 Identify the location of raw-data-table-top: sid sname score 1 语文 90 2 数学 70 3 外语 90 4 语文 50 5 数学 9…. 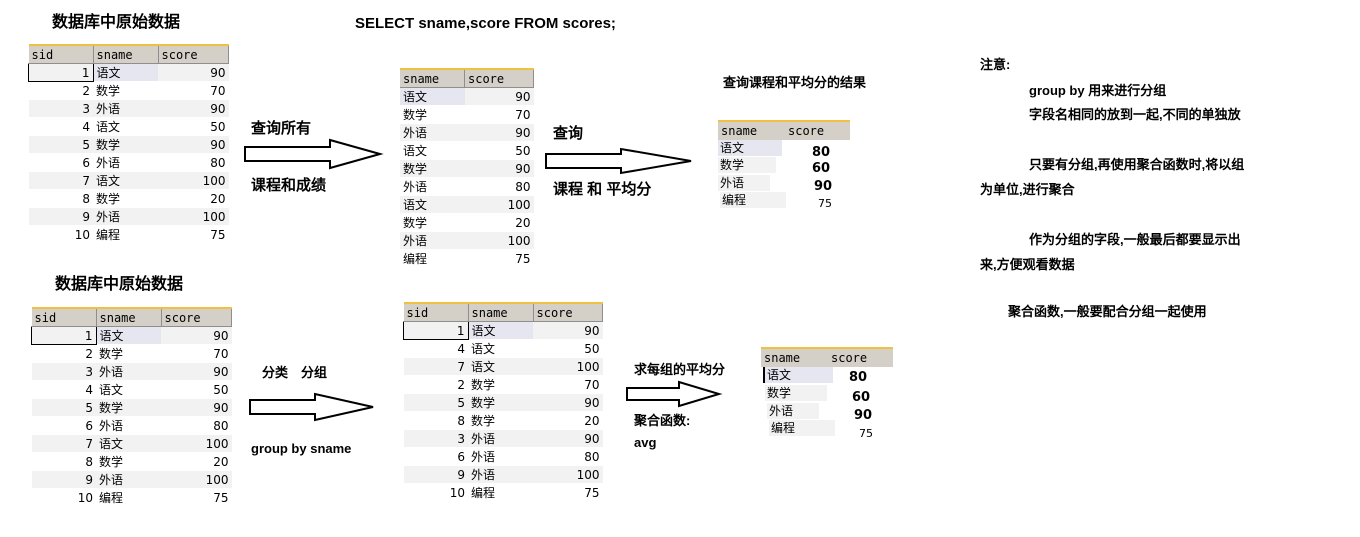
(128, 144).